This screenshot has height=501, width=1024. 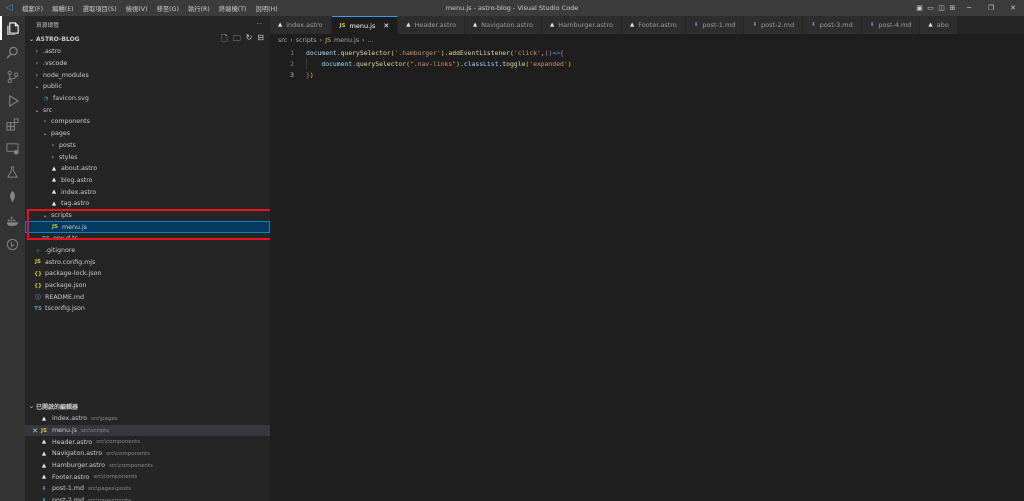 I want to click on file-row: ◈ .gitignore, so click(x=147, y=251).